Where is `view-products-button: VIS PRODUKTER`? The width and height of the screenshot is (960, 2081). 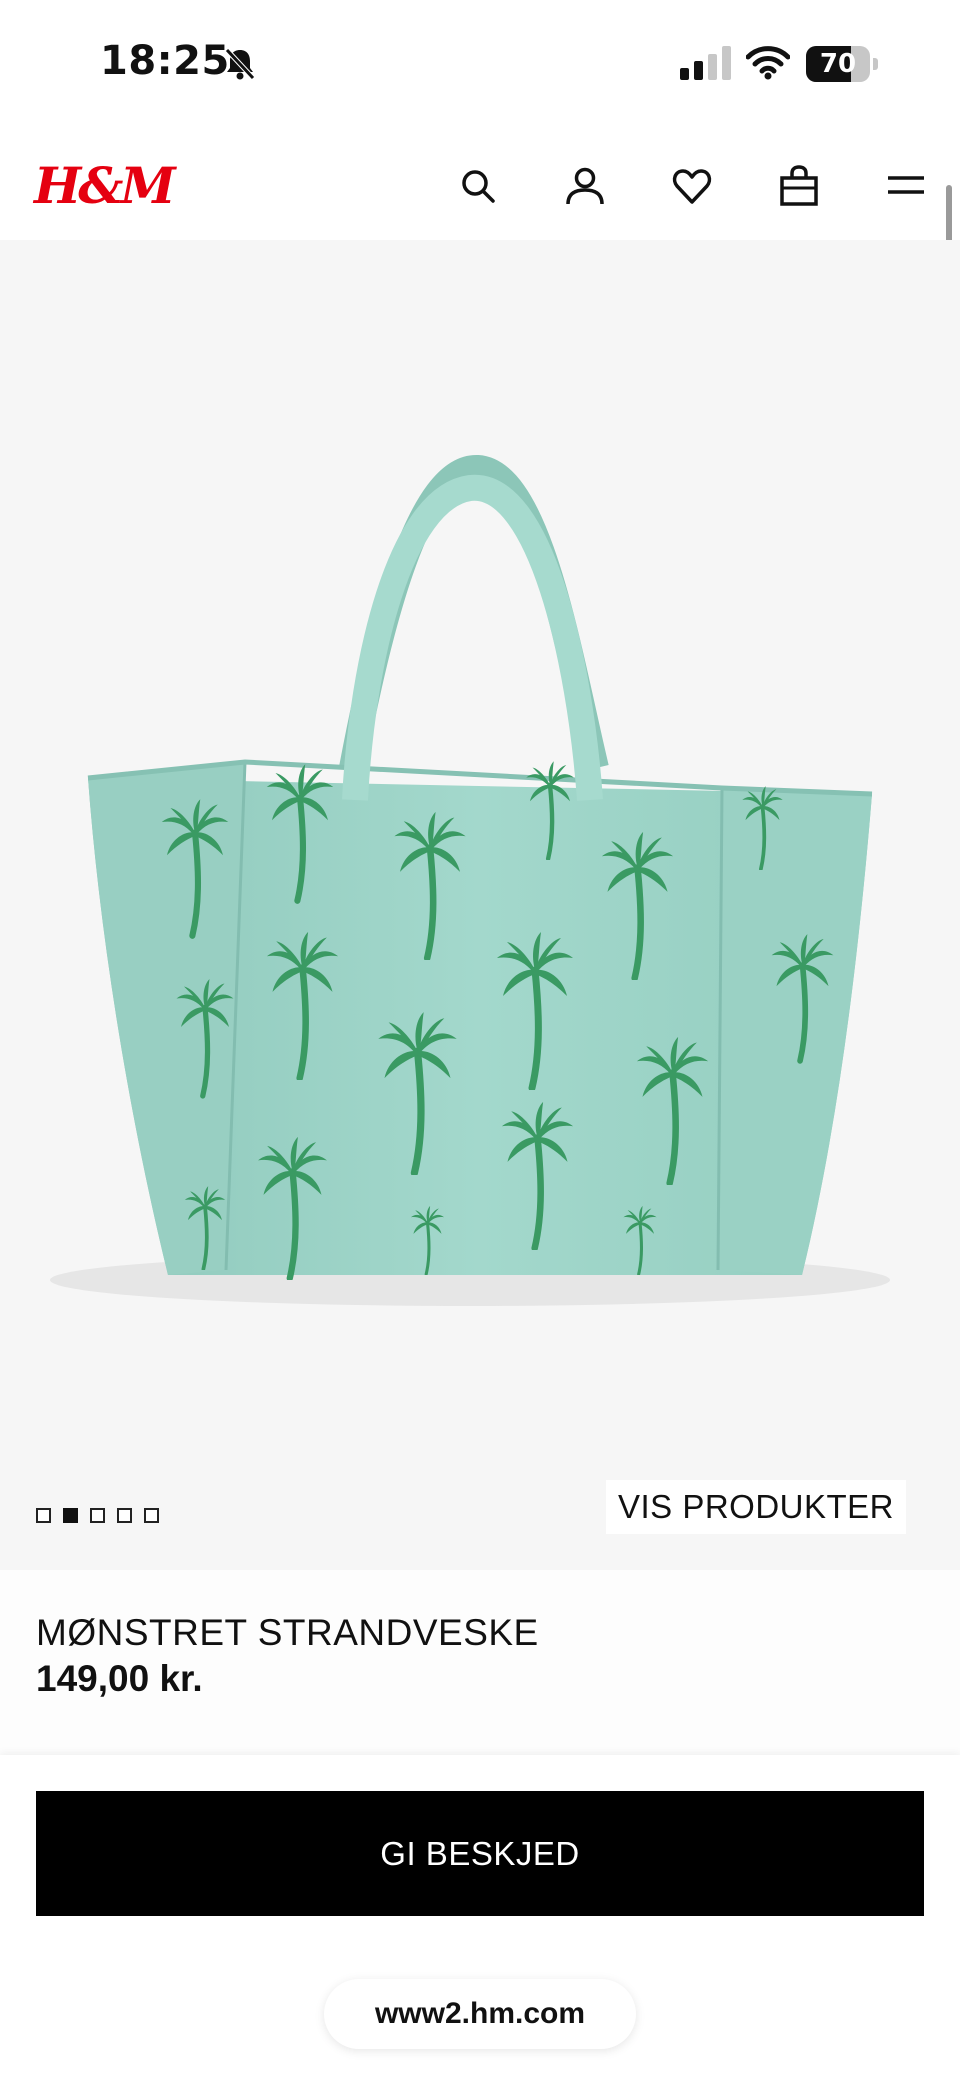 view-products-button: VIS PRODUKTER is located at coordinates (756, 1507).